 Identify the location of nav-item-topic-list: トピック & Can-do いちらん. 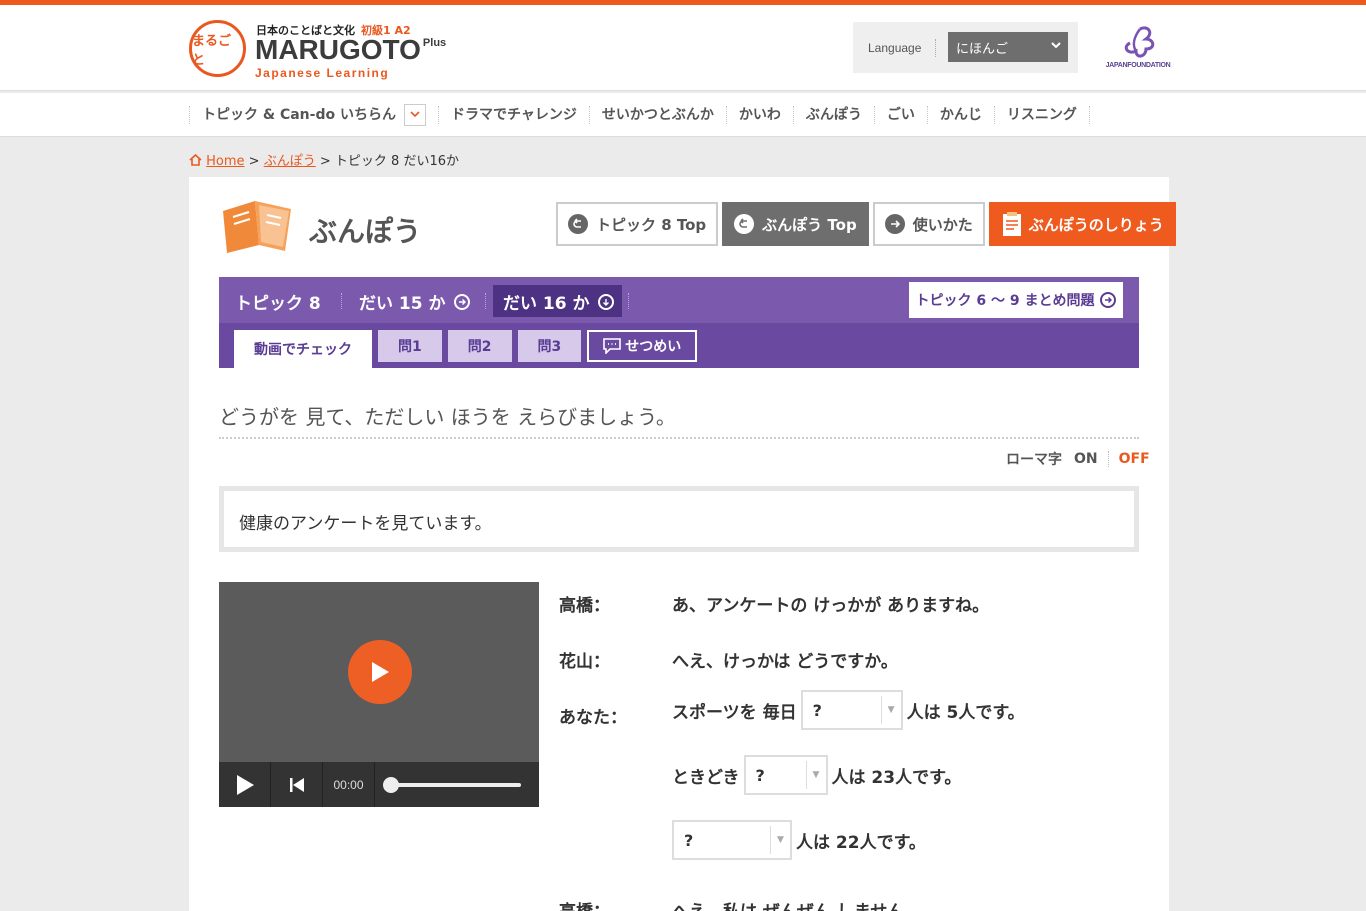
(313, 115).